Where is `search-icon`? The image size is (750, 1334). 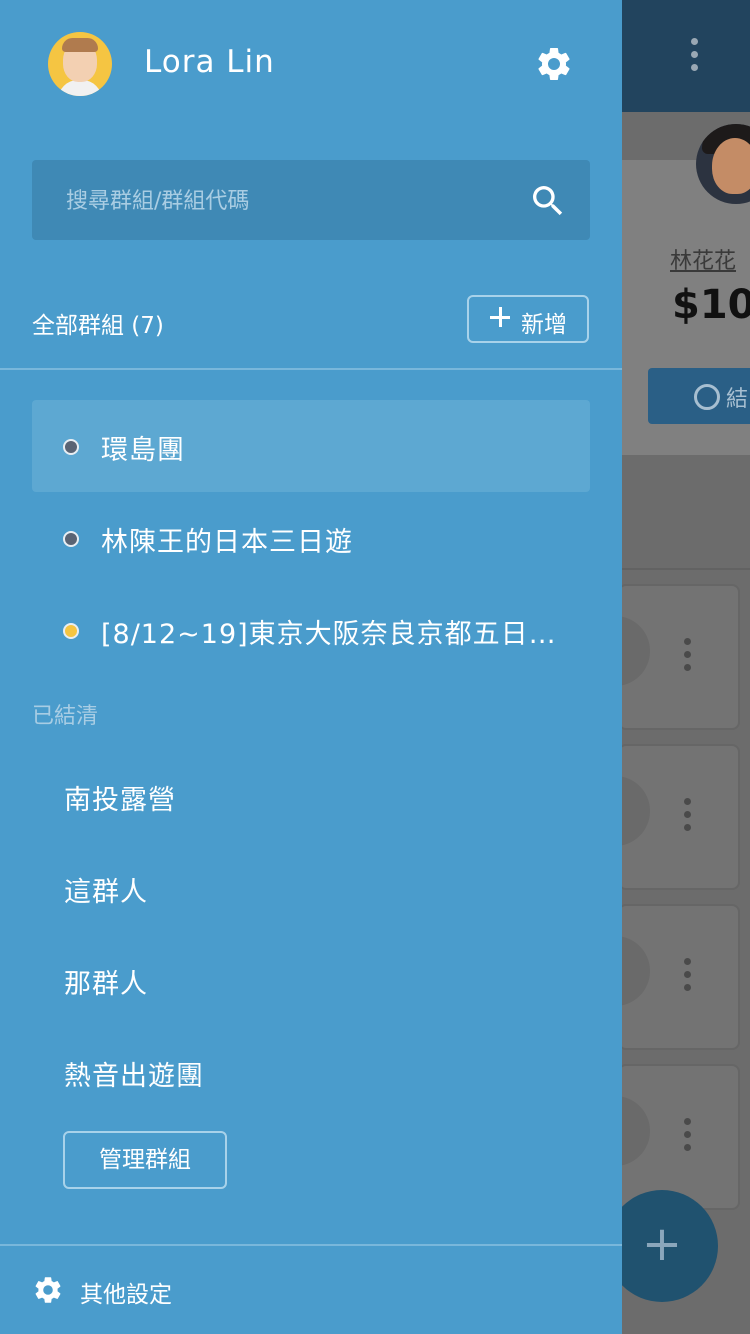
search-icon is located at coordinates (548, 201).